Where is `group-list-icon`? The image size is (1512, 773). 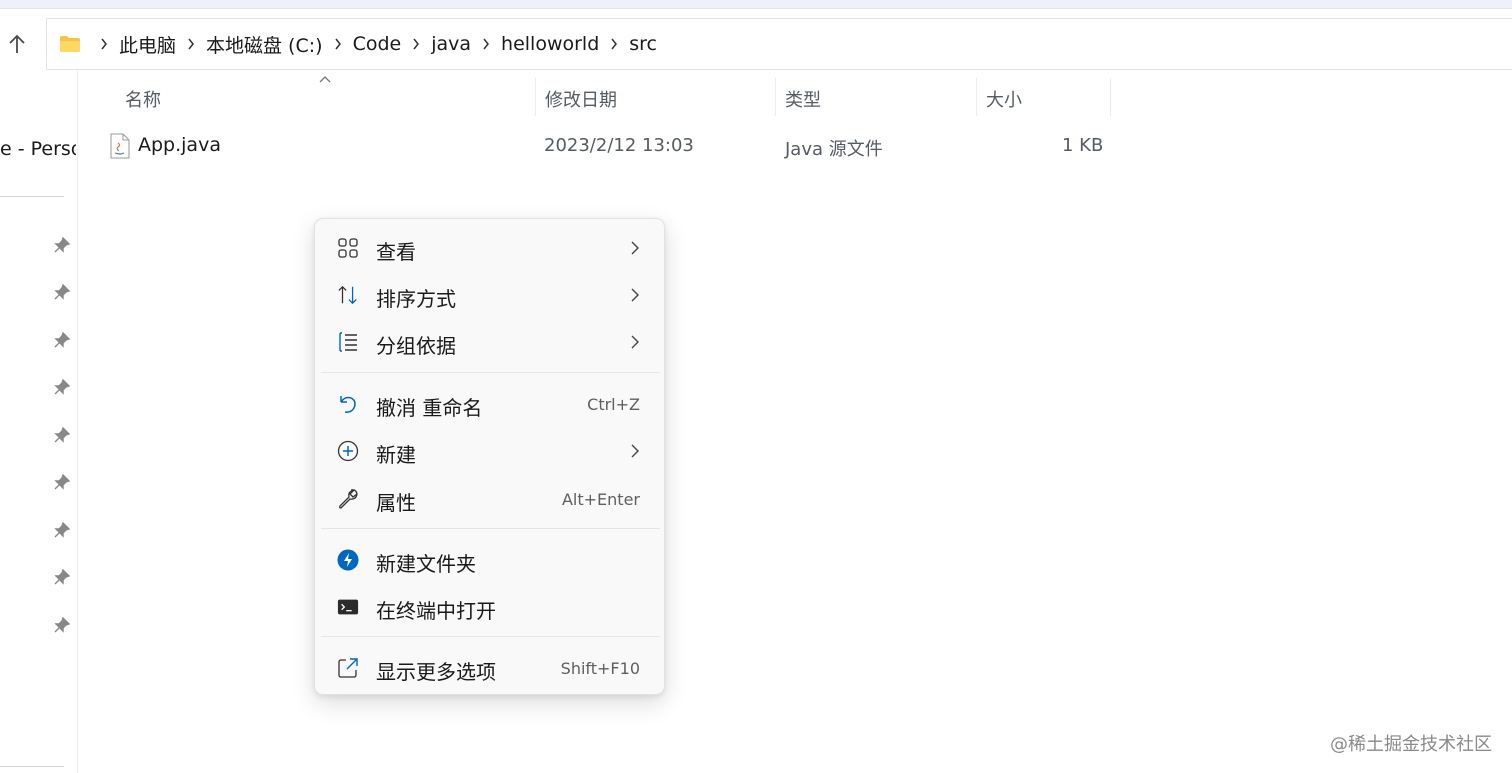 group-list-icon is located at coordinates (348, 342).